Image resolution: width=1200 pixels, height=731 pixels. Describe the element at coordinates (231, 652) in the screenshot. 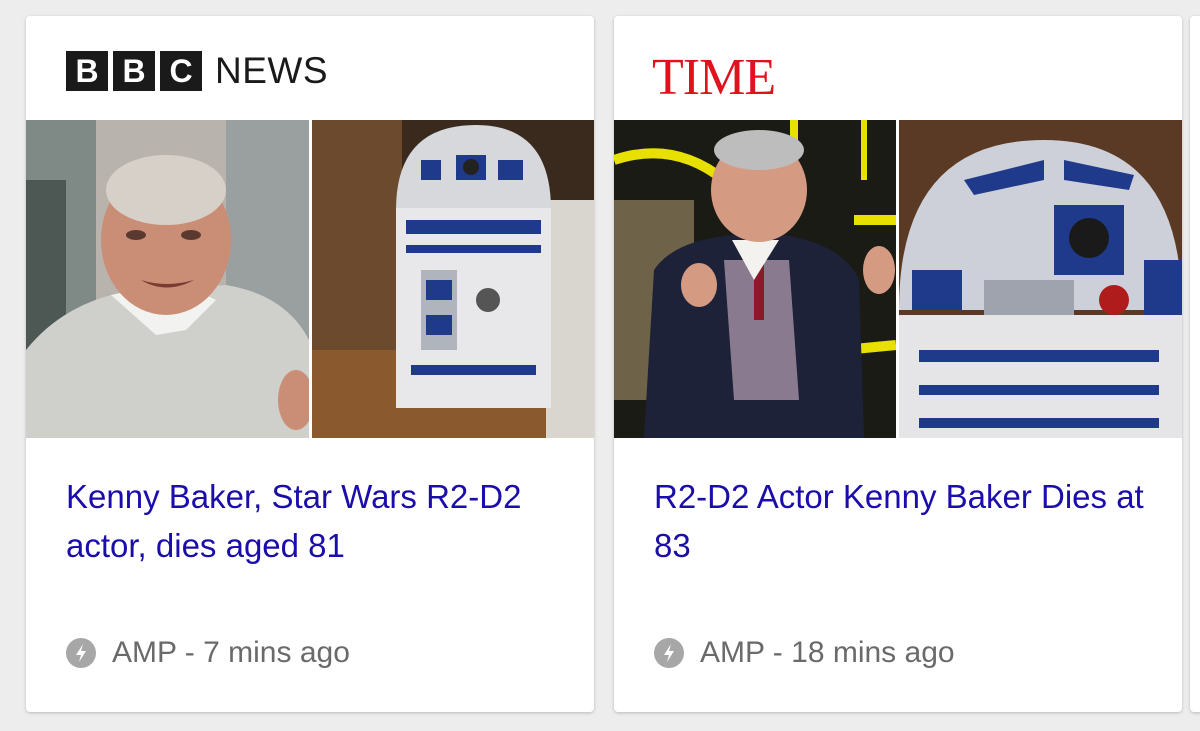

I see `meta-text: AMP - 7 mins ago` at that location.